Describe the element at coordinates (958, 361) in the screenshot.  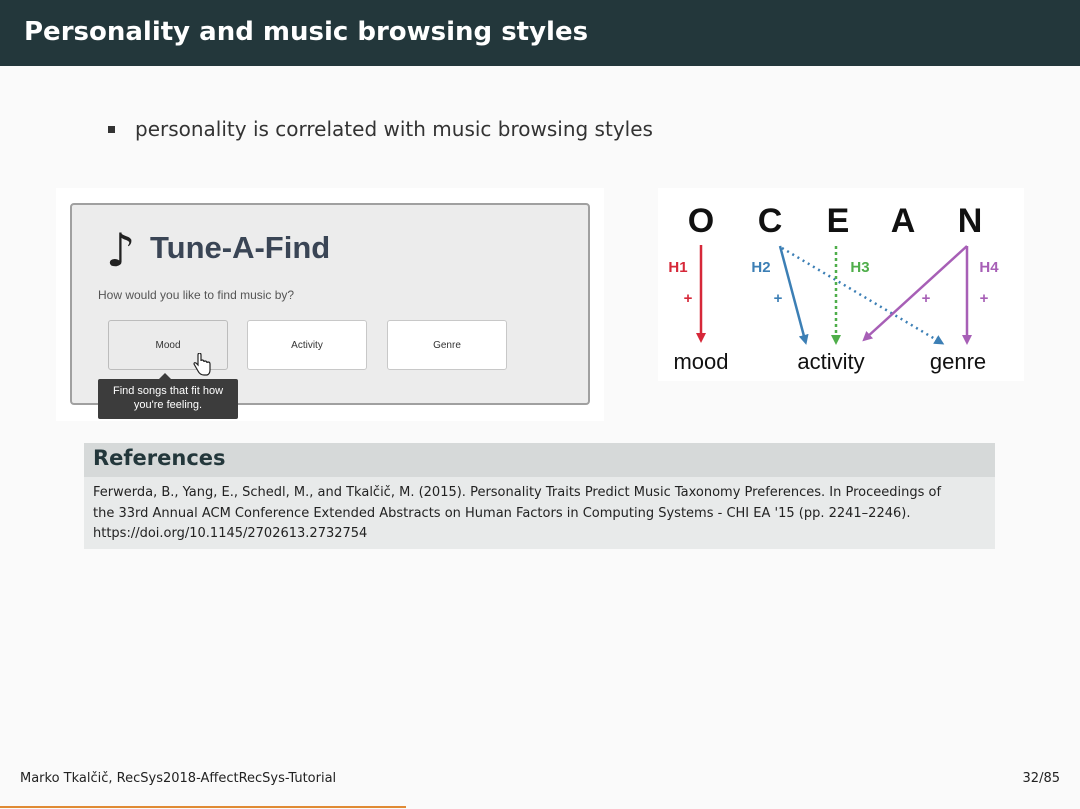
I see `target-genre: genre` at that location.